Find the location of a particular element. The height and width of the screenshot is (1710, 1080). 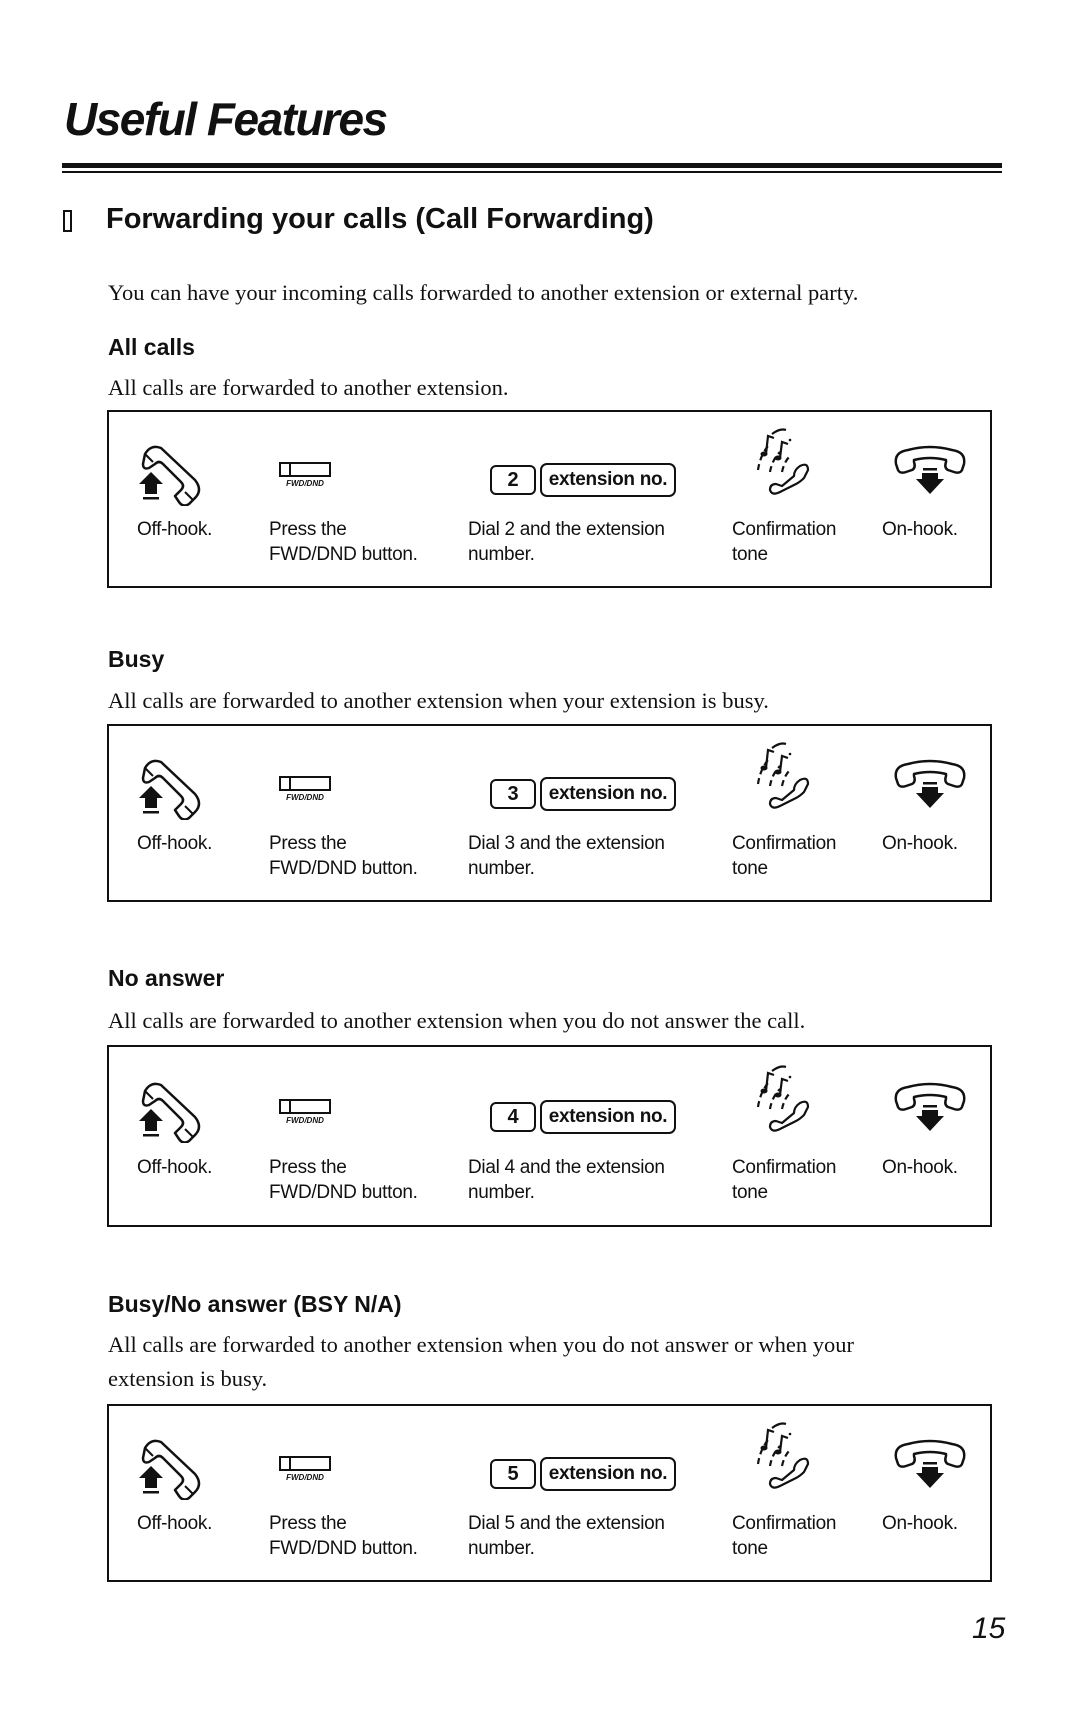

step-label: Dial 4 and the extension number. is located at coordinates (566, 1180).